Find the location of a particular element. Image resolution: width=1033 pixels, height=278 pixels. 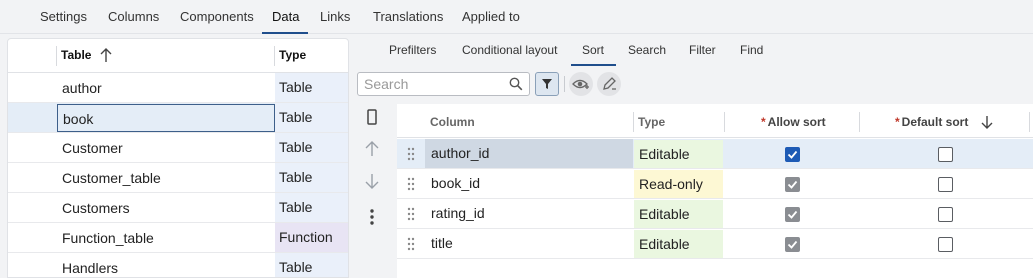

table-row: Function_table Function is located at coordinates (178, 238).